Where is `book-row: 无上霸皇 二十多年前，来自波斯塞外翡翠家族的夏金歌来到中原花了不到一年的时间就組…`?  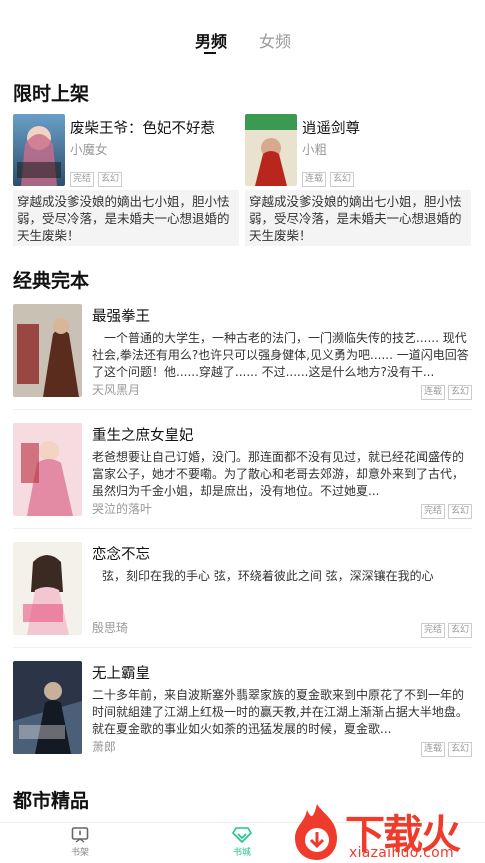 book-row: 无上霸皇 二十多年前，来自波斯塞外翡翠家族的夏金歌来到中原花了不到一年的时间就組… is located at coordinates (242, 711).